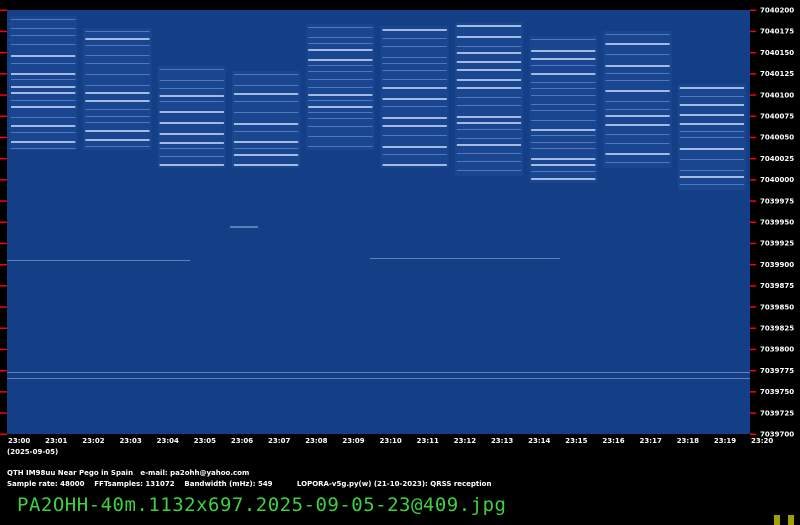 The width and height of the screenshot is (800, 525). What do you see at coordinates (777, 138) in the screenshot?
I see `frequency-label: 7040050` at bounding box center [777, 138].